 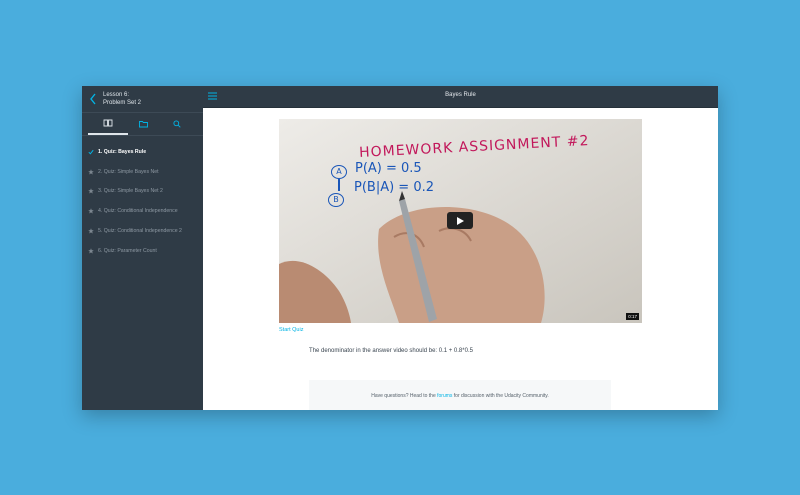 I want to click on tab-concepts, so click(x=108, y=124).